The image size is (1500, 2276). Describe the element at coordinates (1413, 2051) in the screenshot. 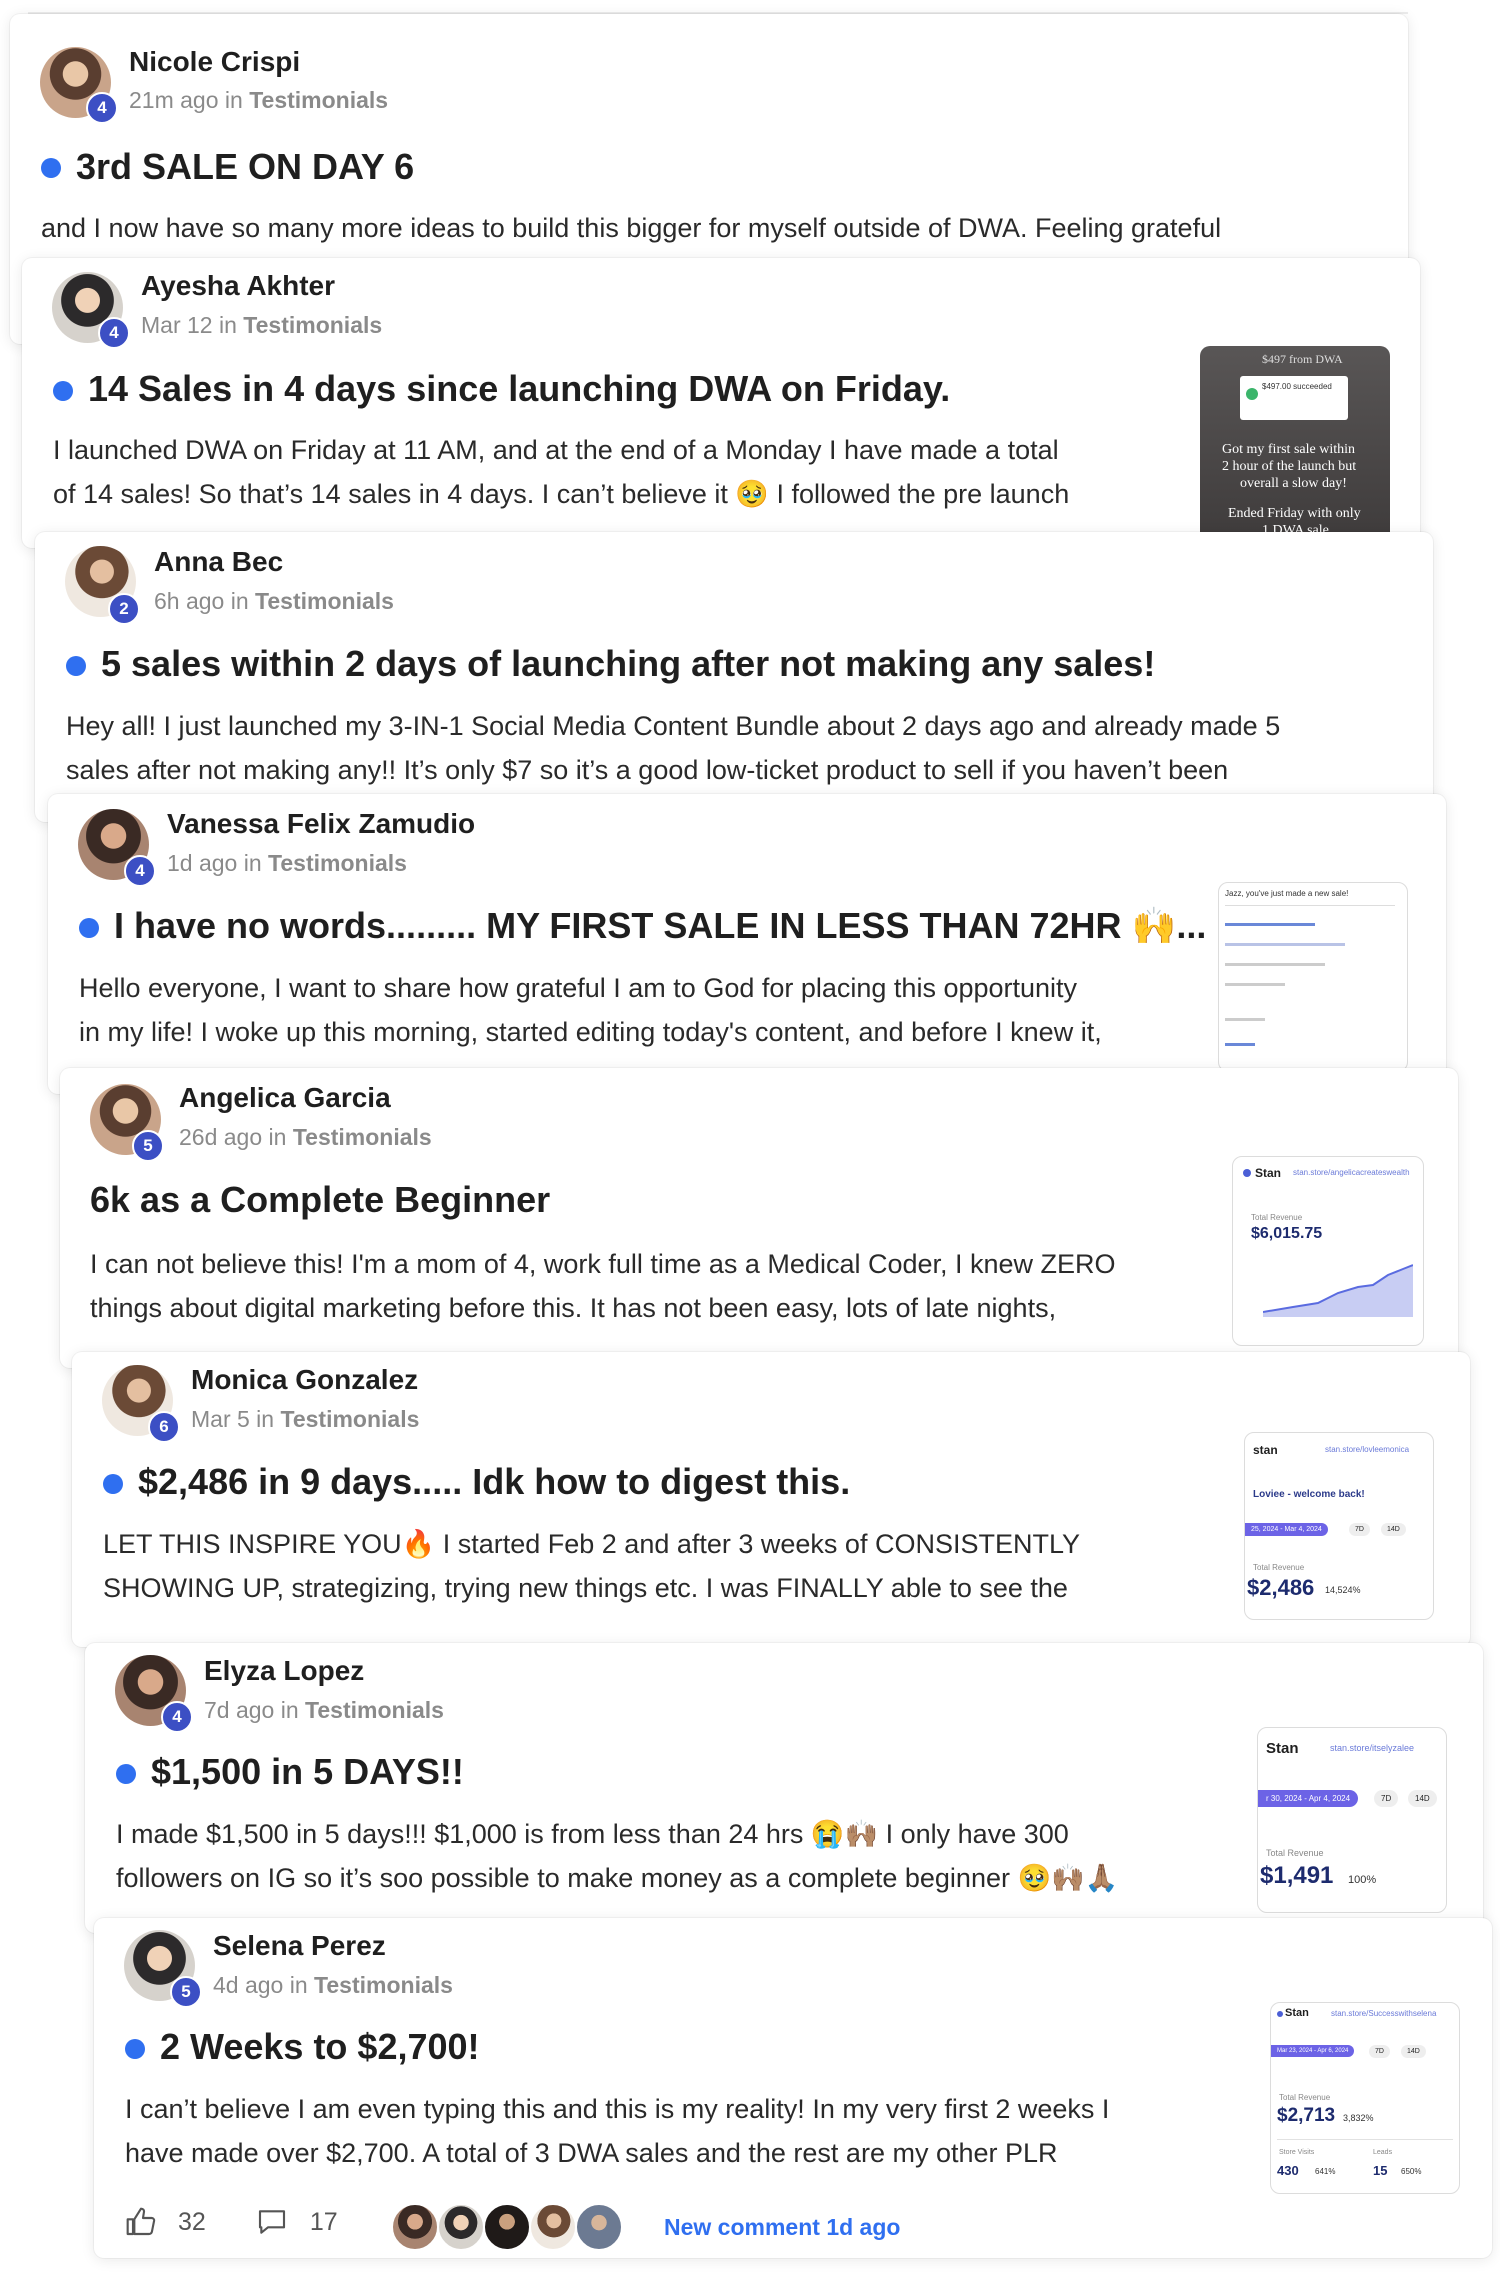

I see `period-14d: 14D` at that location.